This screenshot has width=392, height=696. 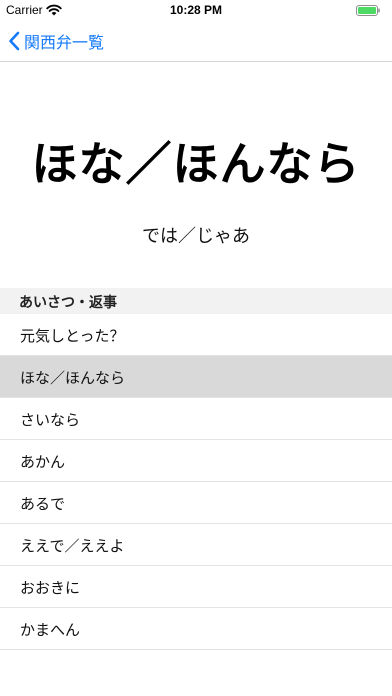 What do you see at coordinates (50, 588) in the screenshot?
I see `list-item-label: おおきに` at bounding box center [50, 588].